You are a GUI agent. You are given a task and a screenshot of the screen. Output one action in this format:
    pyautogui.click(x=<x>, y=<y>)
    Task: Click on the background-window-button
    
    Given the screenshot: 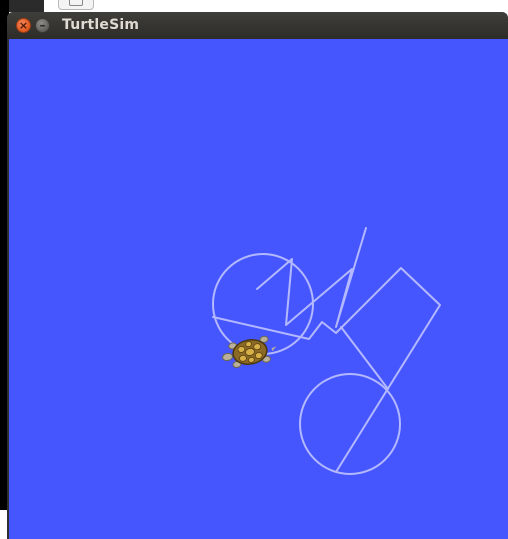 What is the action you would take?
    pyautogui.click(x=76, y=5)
    